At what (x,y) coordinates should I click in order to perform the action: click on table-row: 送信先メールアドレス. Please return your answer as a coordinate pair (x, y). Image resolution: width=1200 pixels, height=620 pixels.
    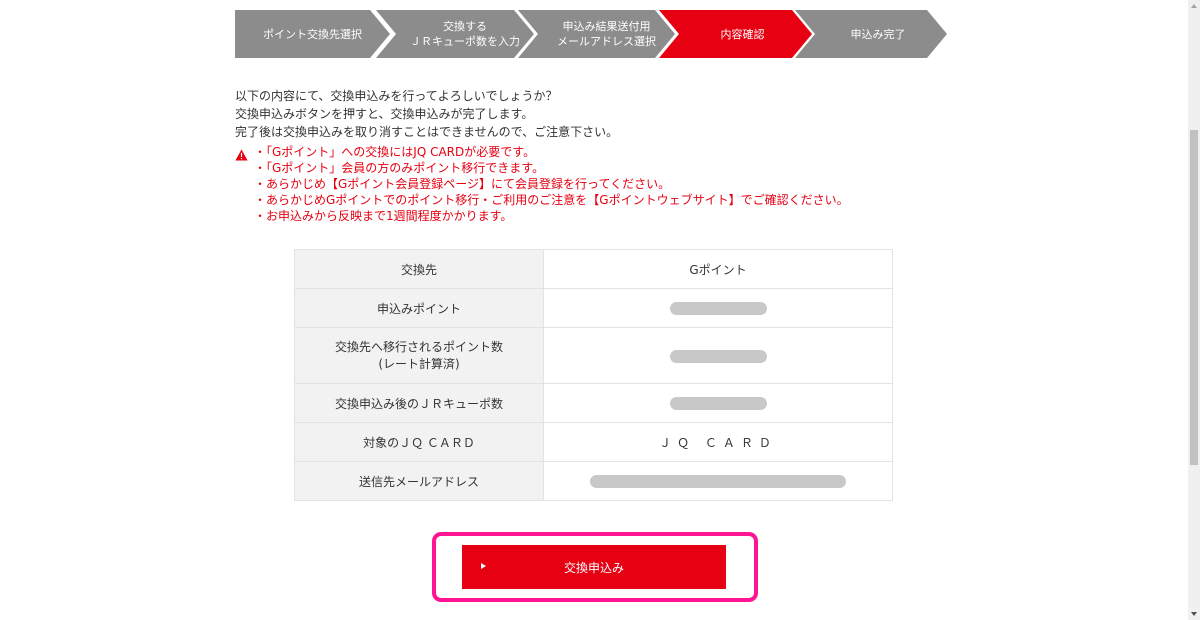
    Looking at the image, I should click on (593, 481).